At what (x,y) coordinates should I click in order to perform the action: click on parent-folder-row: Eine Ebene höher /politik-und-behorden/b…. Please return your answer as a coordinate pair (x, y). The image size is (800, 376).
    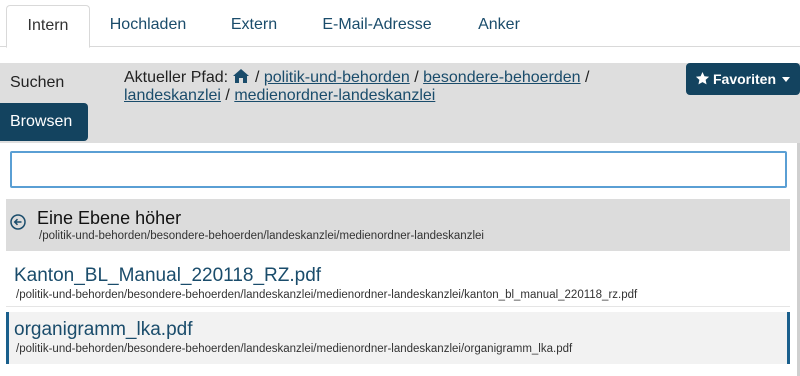
    Looking at the image, I should click on (398, 225).